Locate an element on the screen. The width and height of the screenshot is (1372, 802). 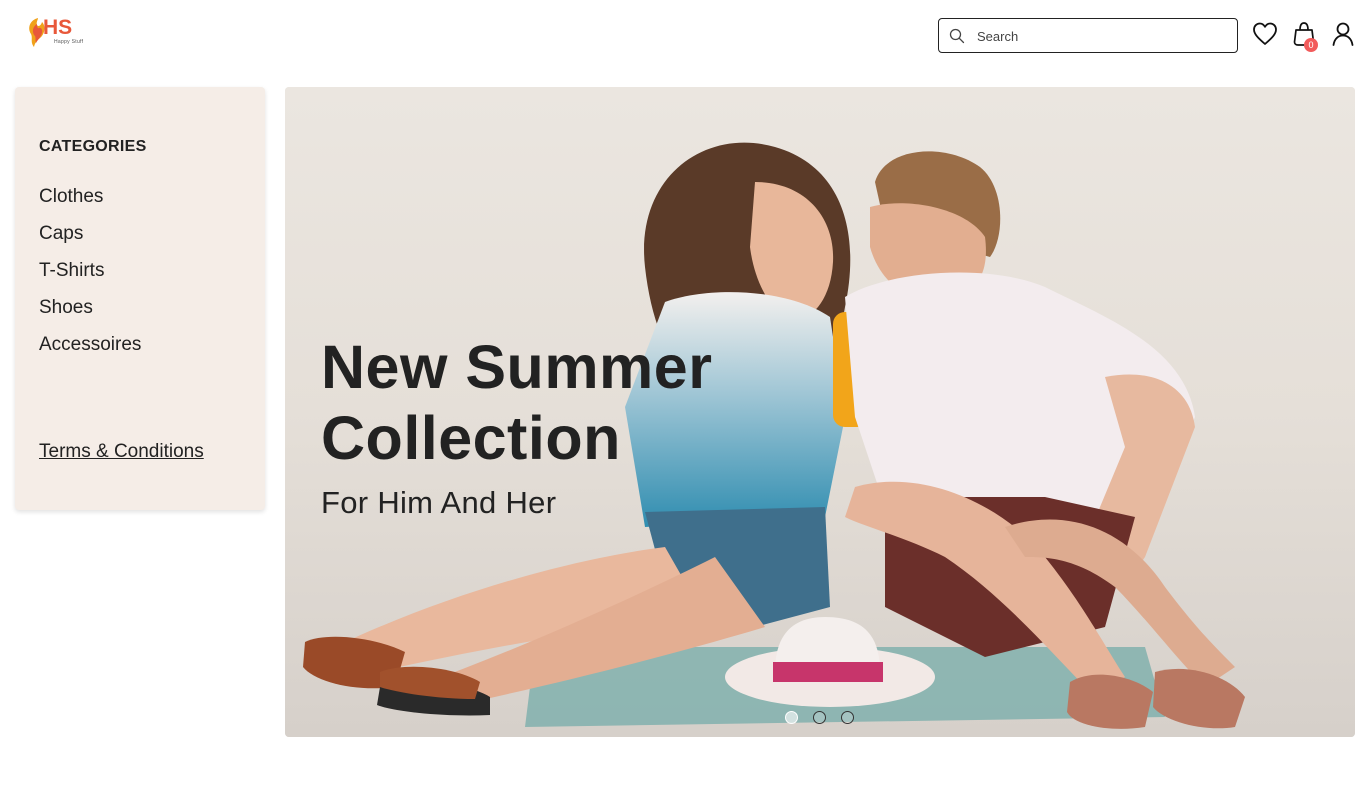
search-box is located at coordinates (1088, 35).